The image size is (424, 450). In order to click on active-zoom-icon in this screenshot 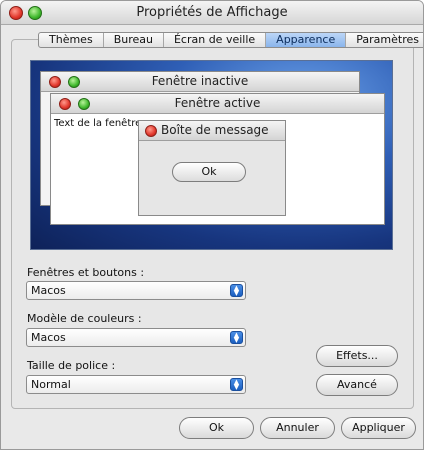, I will do `click(84, 104)`.